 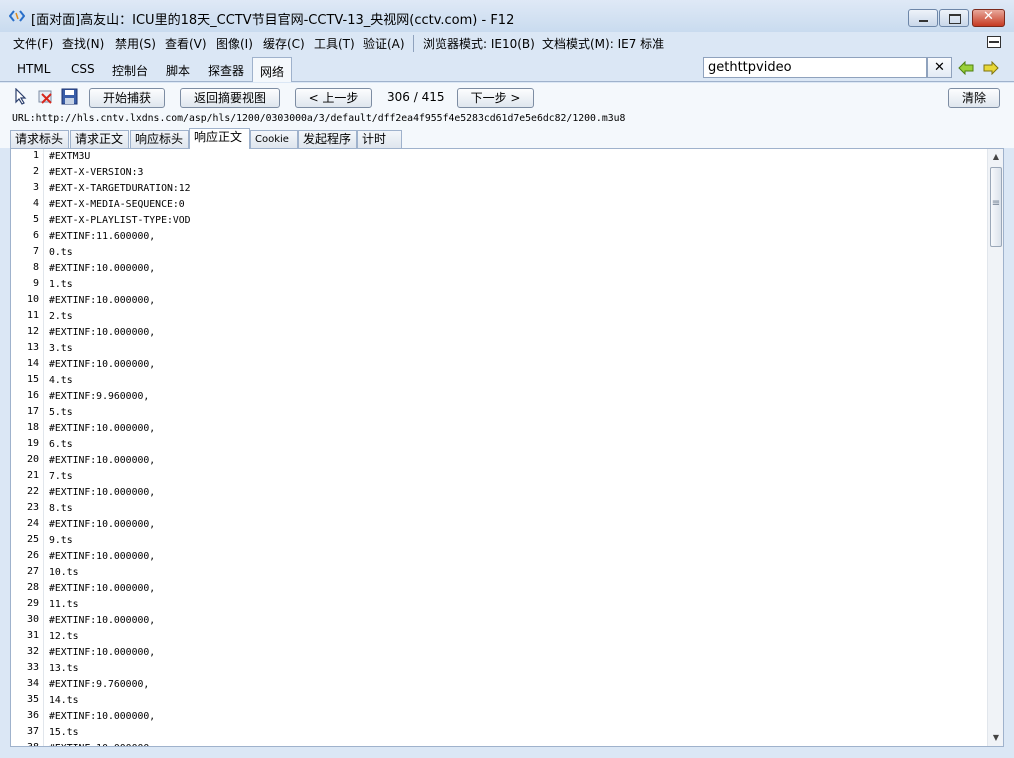 What do you see at coordinates (83, 43) in the screenshot?
I see `menu-find: 查找(N)` at bounding box center [83, 43].